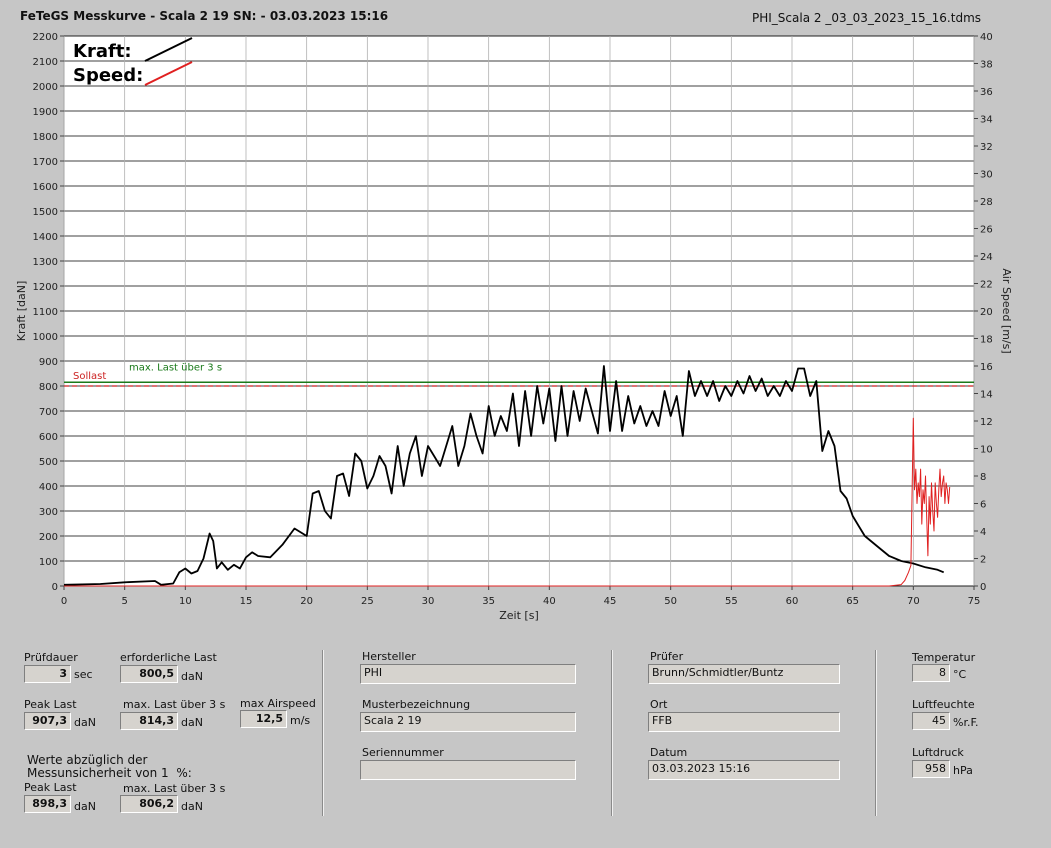 The height and width of the screenshot is (848, 1051). What do you see at coordinates (48, 362) in the screenshot?
I see `y-tick-label: 900` at bounding box center [48, 362].